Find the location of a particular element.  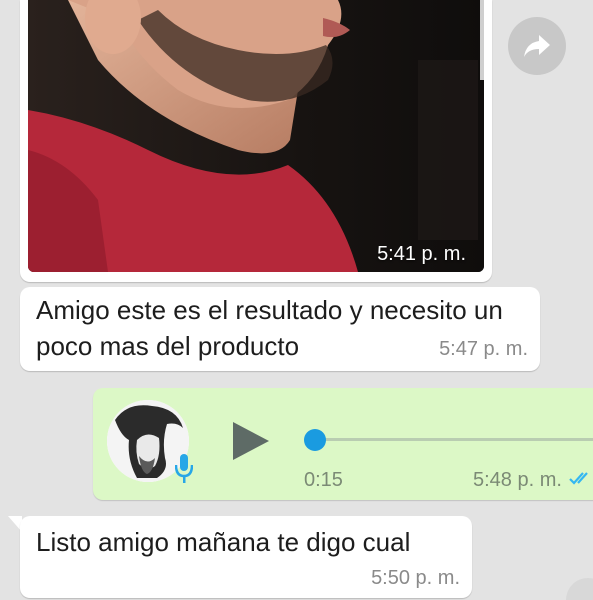

play-icon is located at coordinates (251, 441).